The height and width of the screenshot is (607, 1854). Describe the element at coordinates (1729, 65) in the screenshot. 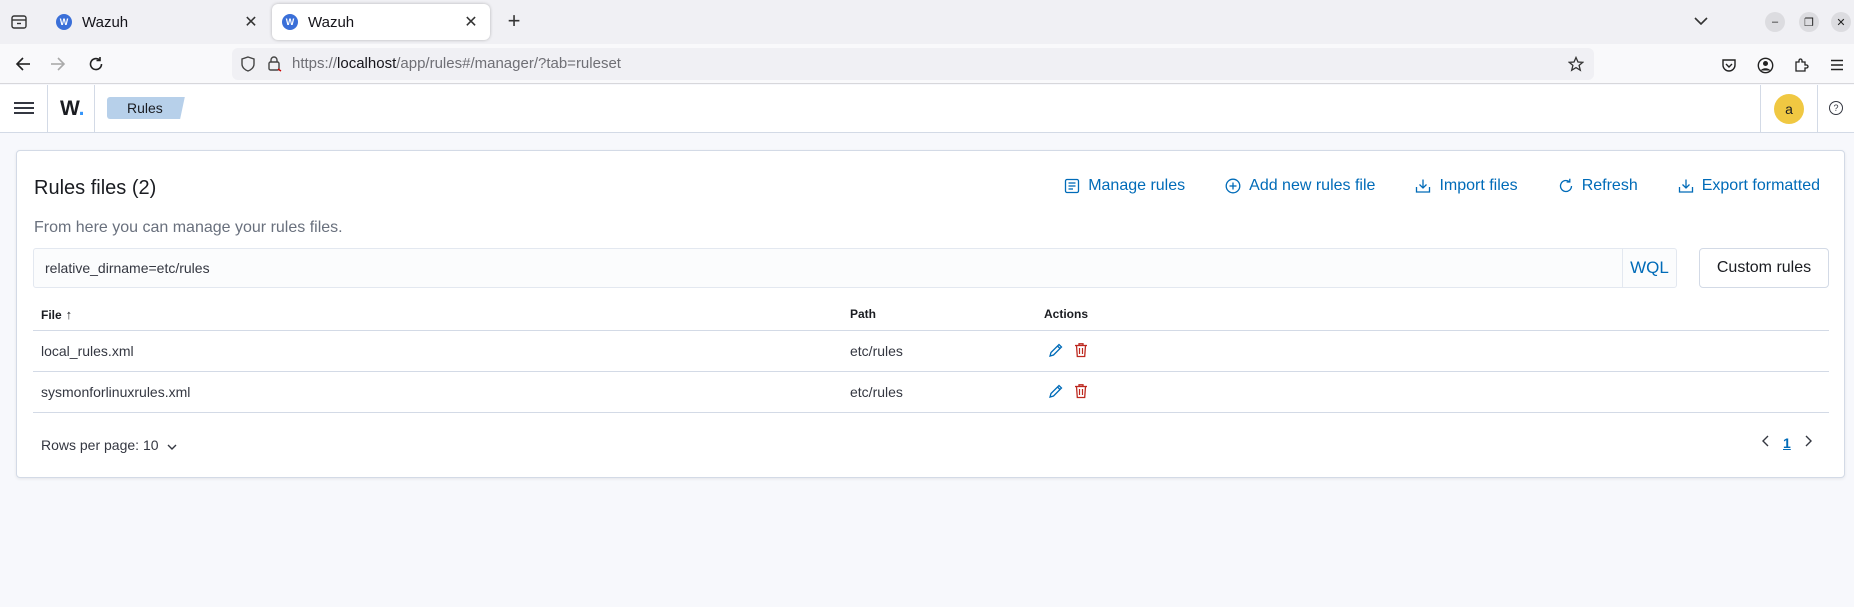

I see `pocket-icon` at that location.